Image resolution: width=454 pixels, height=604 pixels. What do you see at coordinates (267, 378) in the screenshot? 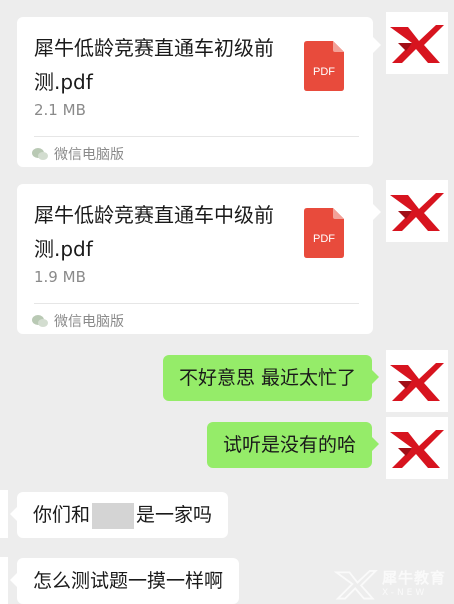
I see `message-text: 不好意思 最近太忙了` at bounding box center [267, 378].